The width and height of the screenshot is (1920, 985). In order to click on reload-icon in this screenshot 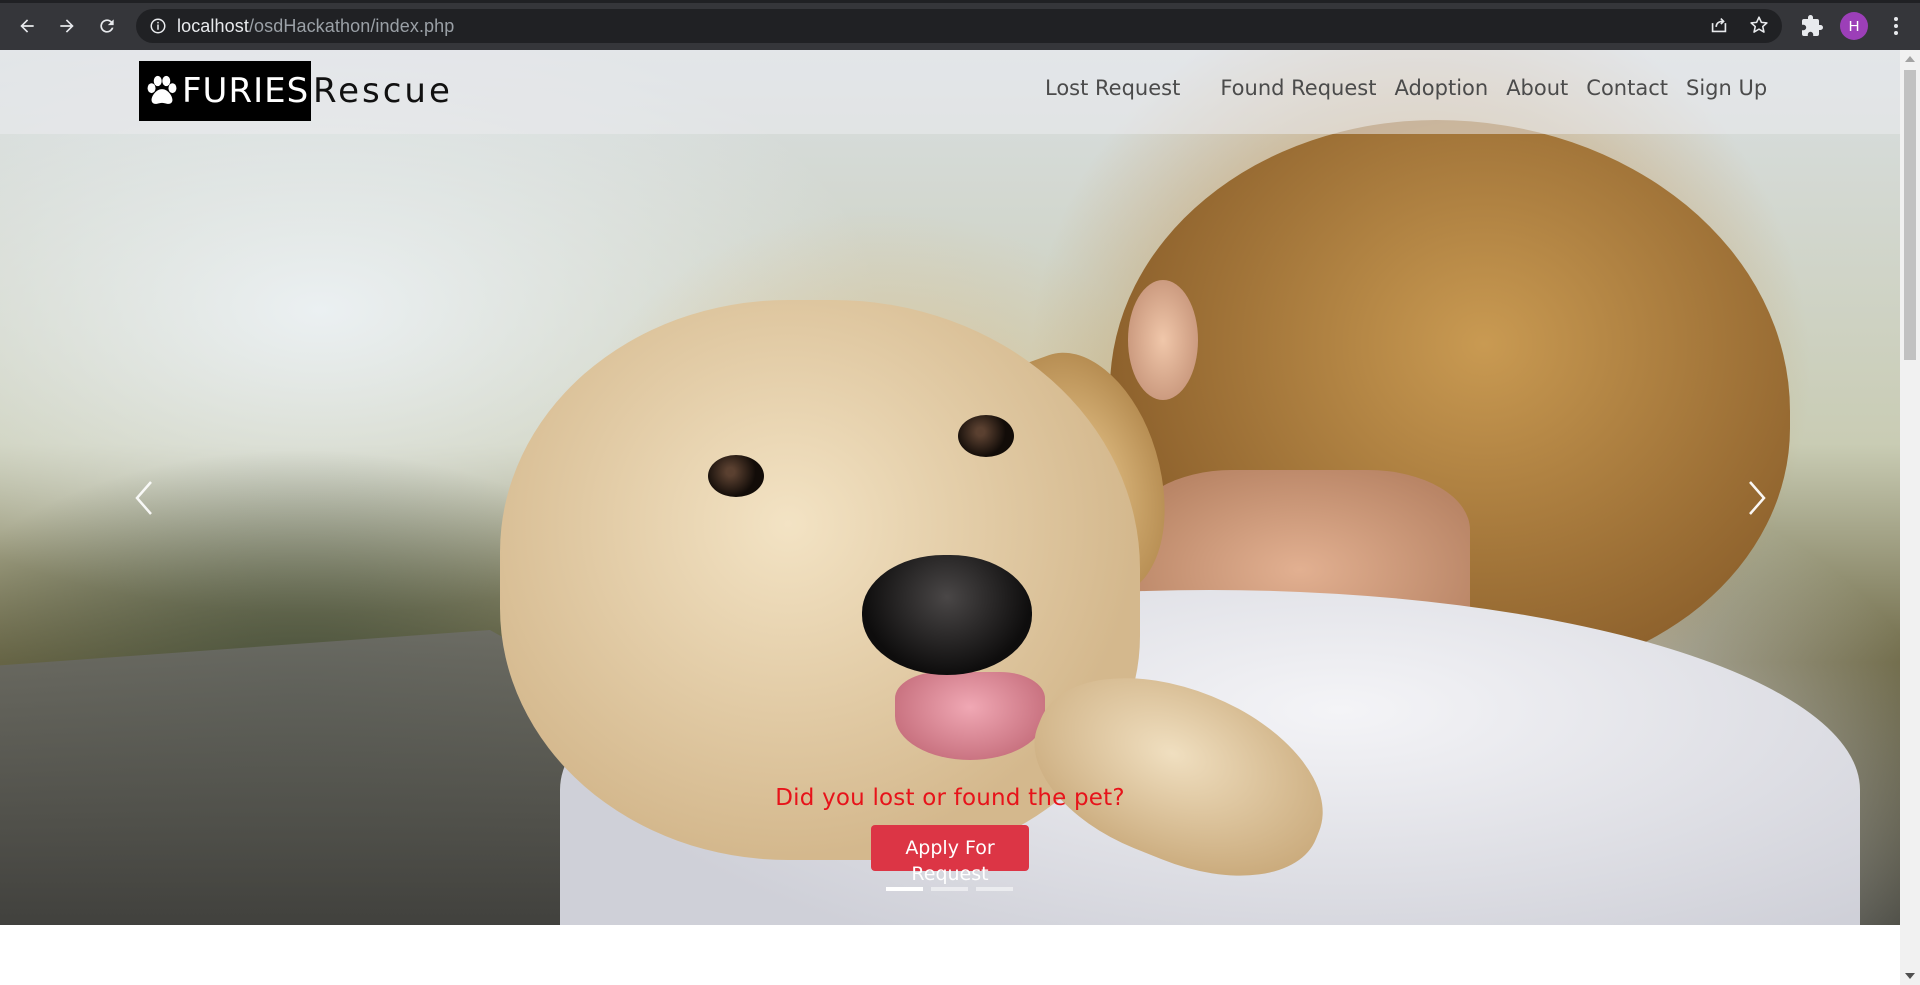, I will do `click(107, 26)`.